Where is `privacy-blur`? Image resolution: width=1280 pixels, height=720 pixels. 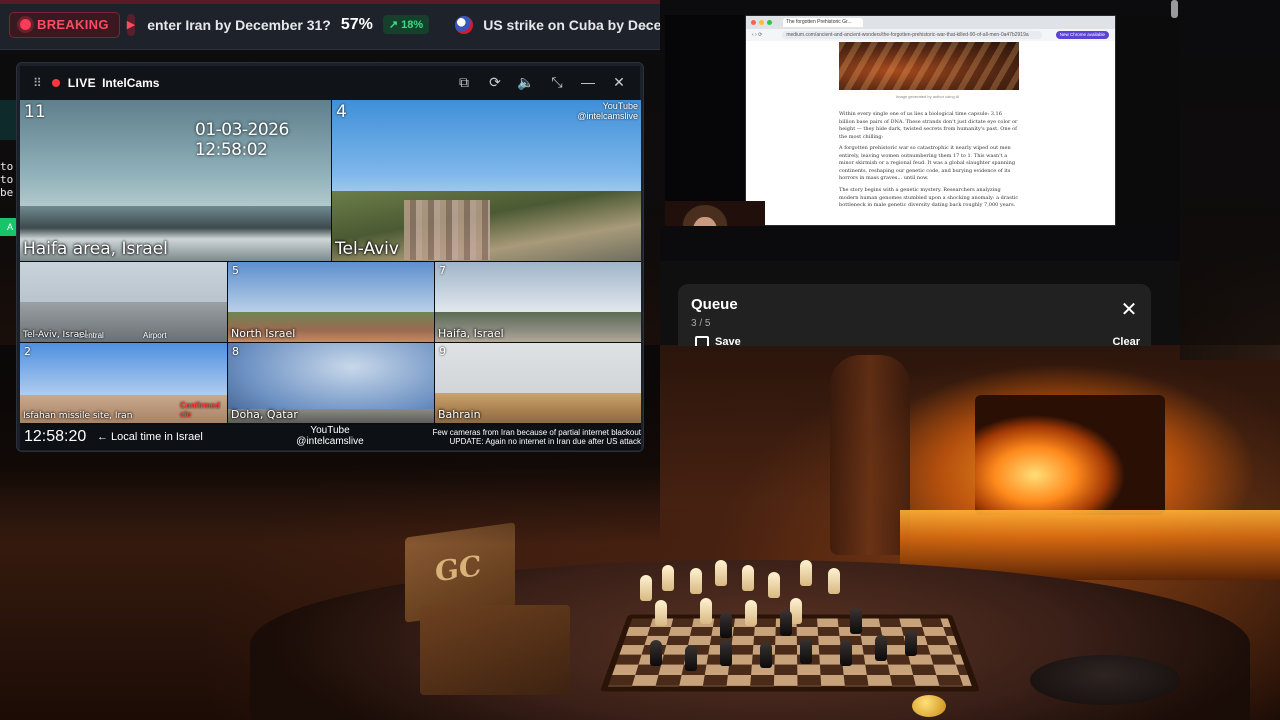
privacy-blur is located at coordinates (447, 230).